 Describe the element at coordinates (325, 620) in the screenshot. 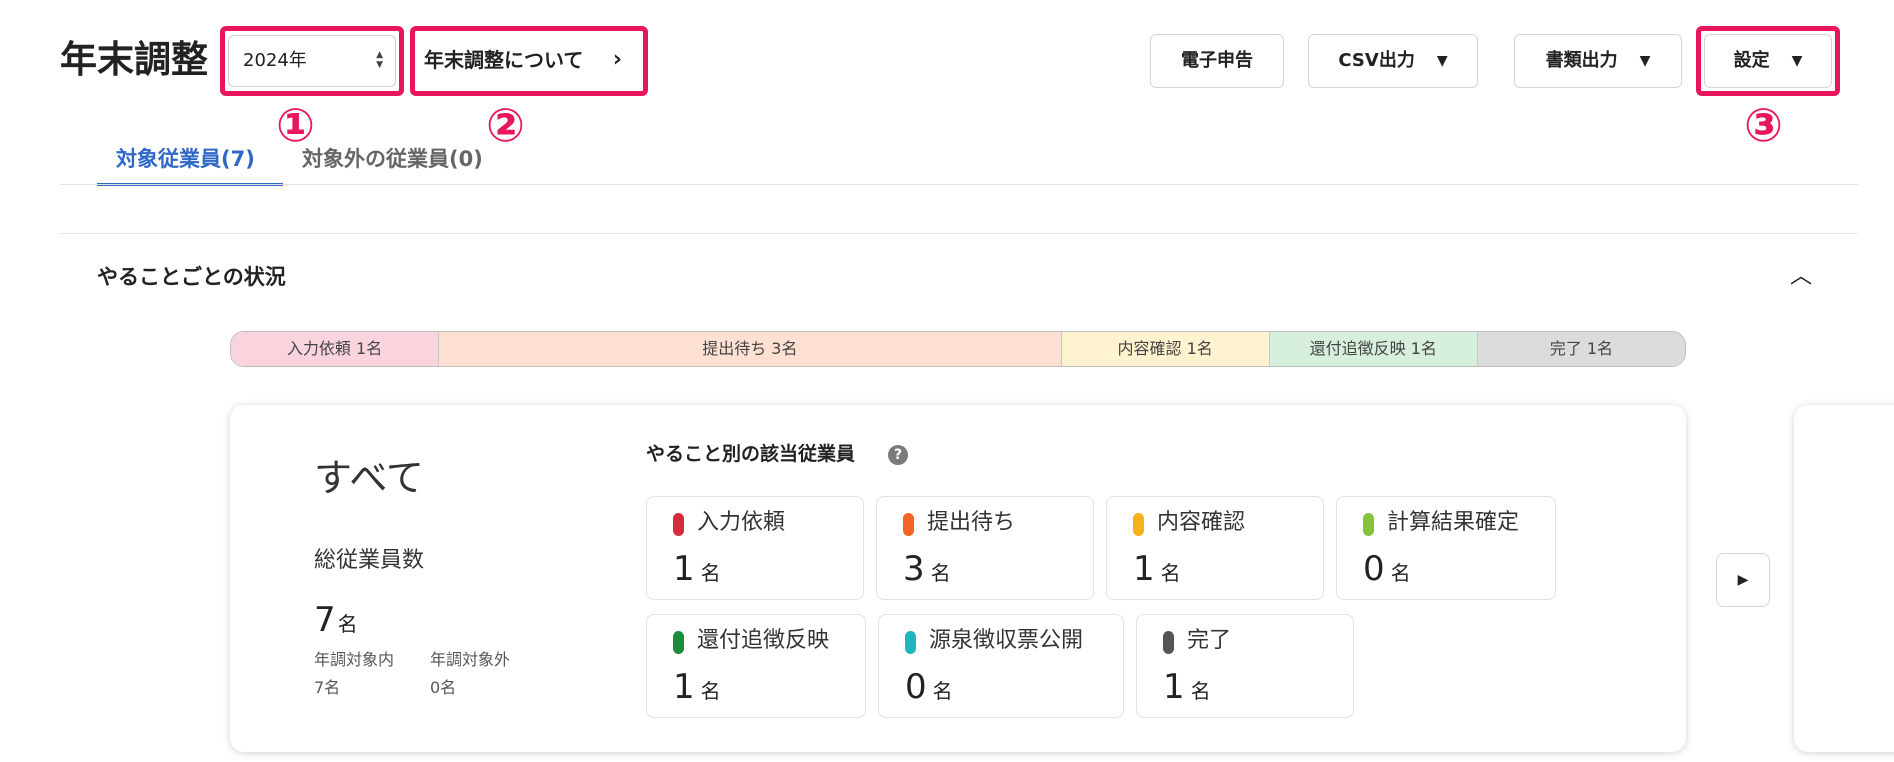

I see `total-count: 7` at that location.